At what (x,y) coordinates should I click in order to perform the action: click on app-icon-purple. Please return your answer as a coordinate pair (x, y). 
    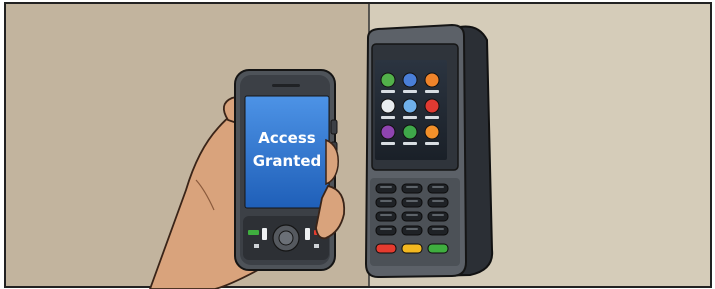
    Looking at the image, I should click on (388, 132).